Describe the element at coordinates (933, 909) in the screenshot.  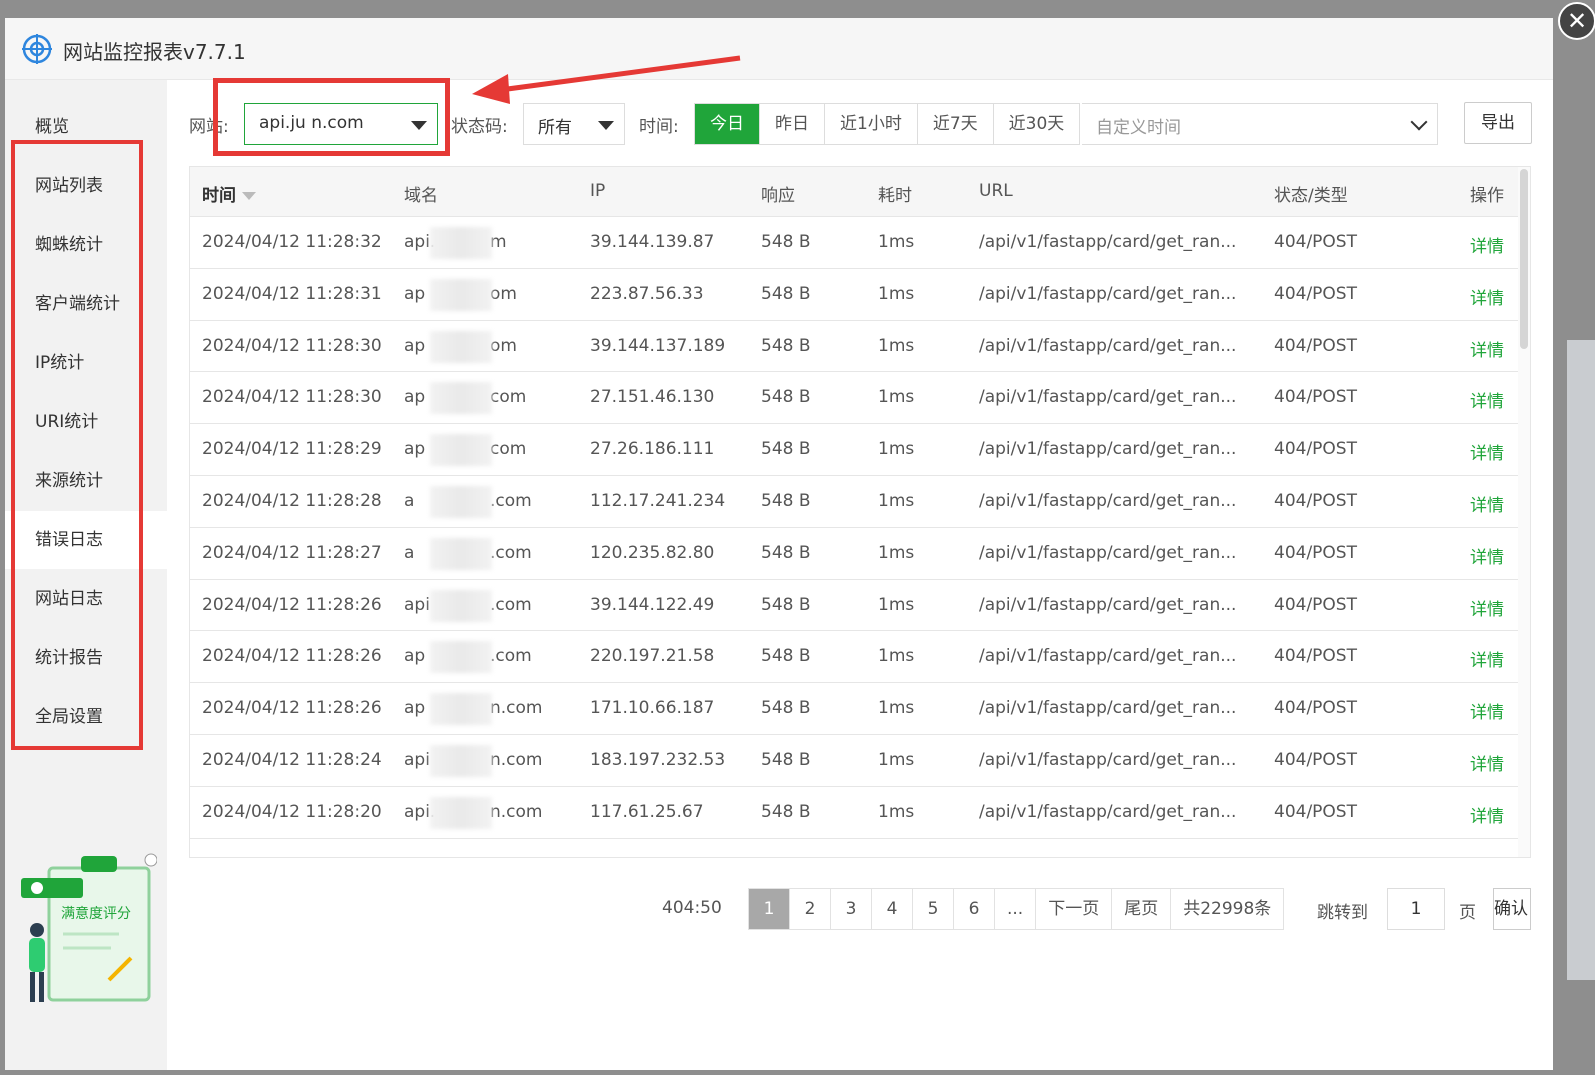
I see `page-button: 5` at that location.